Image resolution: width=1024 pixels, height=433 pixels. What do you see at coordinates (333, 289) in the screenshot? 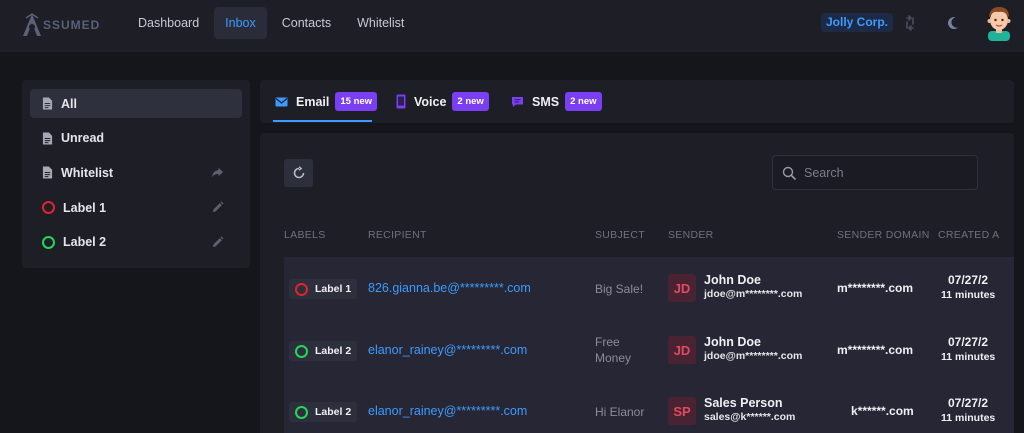
I see `label-chip-text: Label 1` at bounding box center [333, 289].